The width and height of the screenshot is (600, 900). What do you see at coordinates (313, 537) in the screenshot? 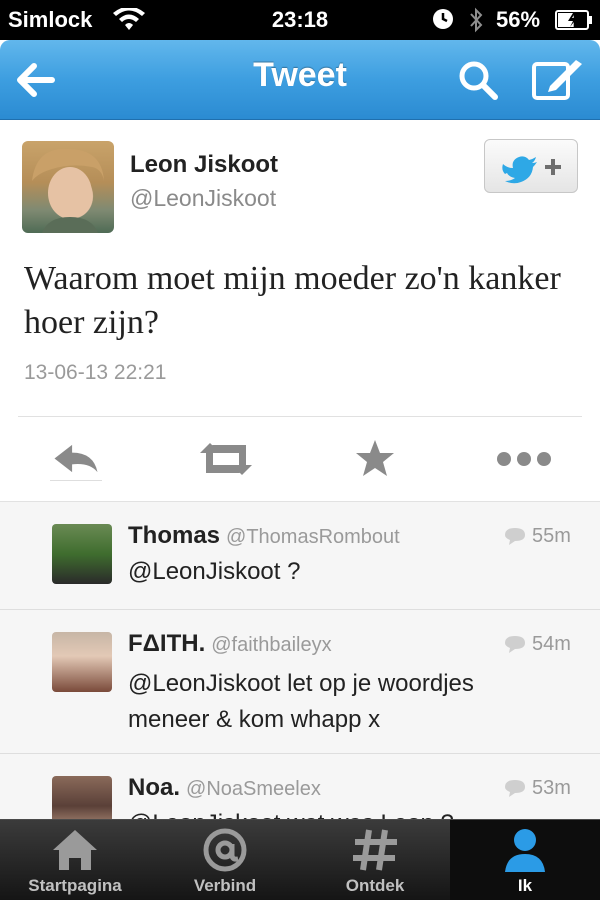
I see `reply-author-handle: @ThomasRombout` at bounding box center [313, 537].